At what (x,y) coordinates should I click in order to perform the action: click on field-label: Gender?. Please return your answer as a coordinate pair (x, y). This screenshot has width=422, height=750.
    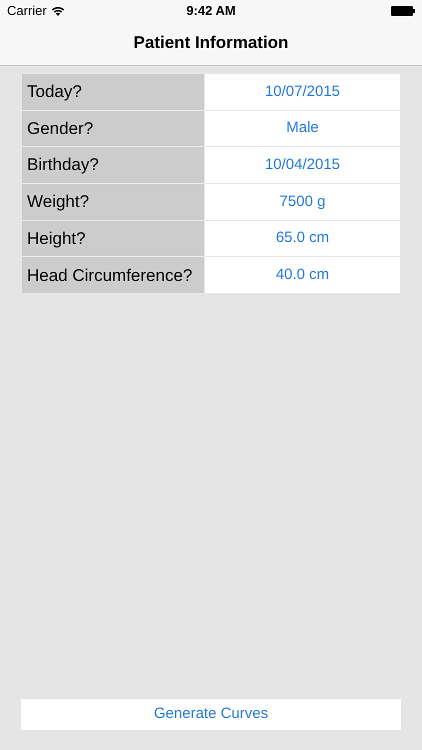
    Looking at the image, I should click on (113, 128).